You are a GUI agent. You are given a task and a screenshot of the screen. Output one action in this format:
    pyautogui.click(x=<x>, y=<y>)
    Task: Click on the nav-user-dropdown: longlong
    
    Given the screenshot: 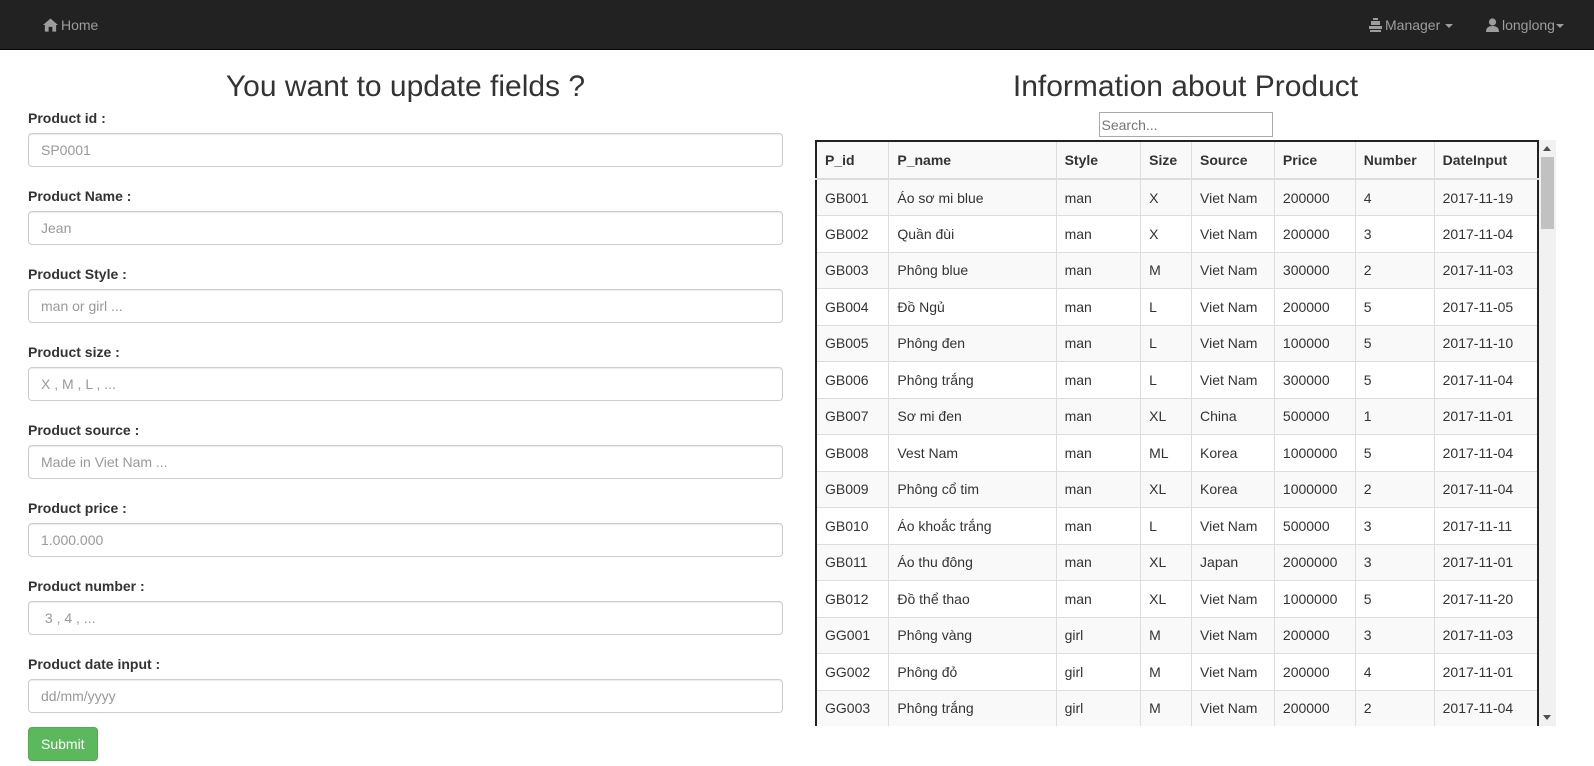 What is the action you would take?
    pyautogui.click(x=1525, y=25)
    